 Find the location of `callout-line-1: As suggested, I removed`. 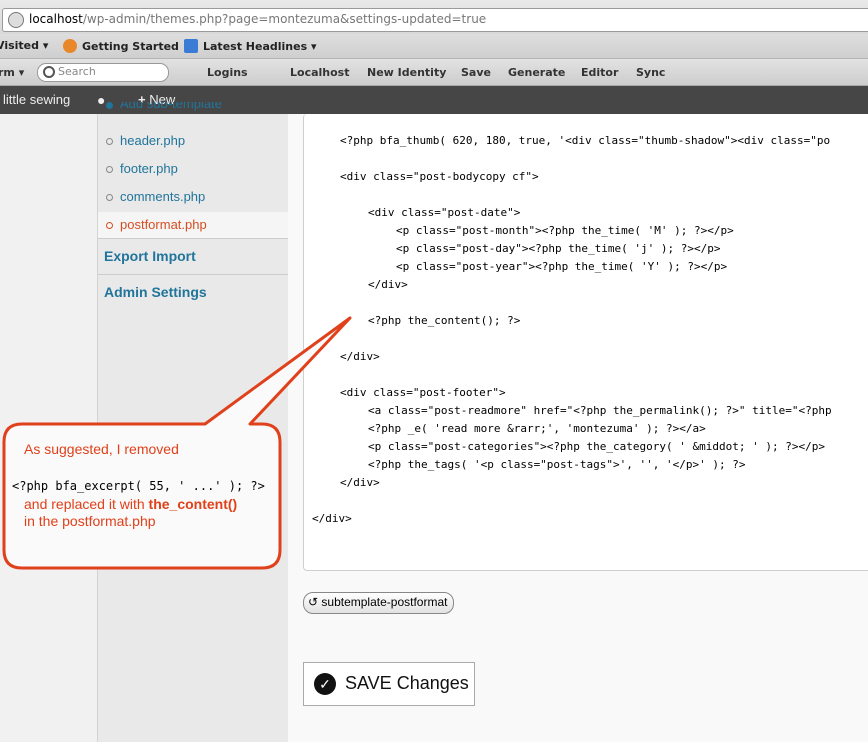

callout-line-1: As suggested, I removed is located at coordinates (101, 449).